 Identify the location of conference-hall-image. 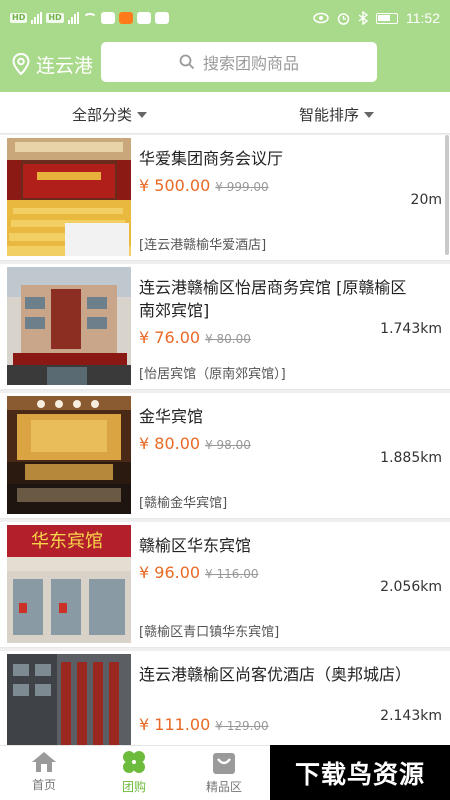
(69, 197).